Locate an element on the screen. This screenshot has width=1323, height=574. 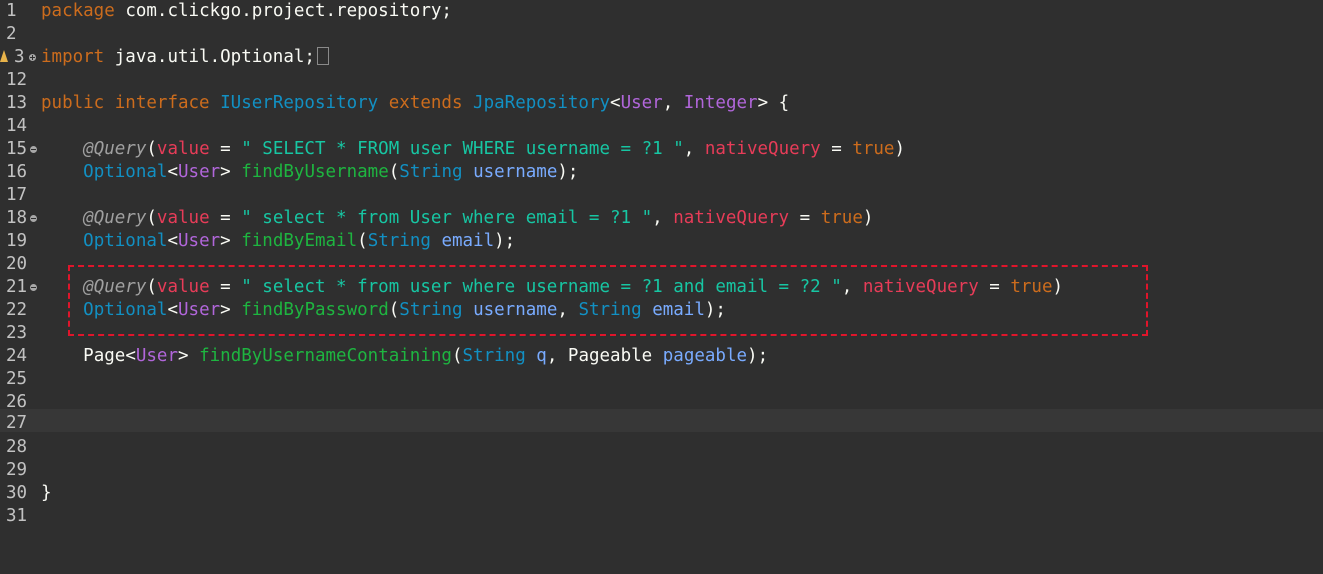
punct: ; is located at coordinates (446, 11).